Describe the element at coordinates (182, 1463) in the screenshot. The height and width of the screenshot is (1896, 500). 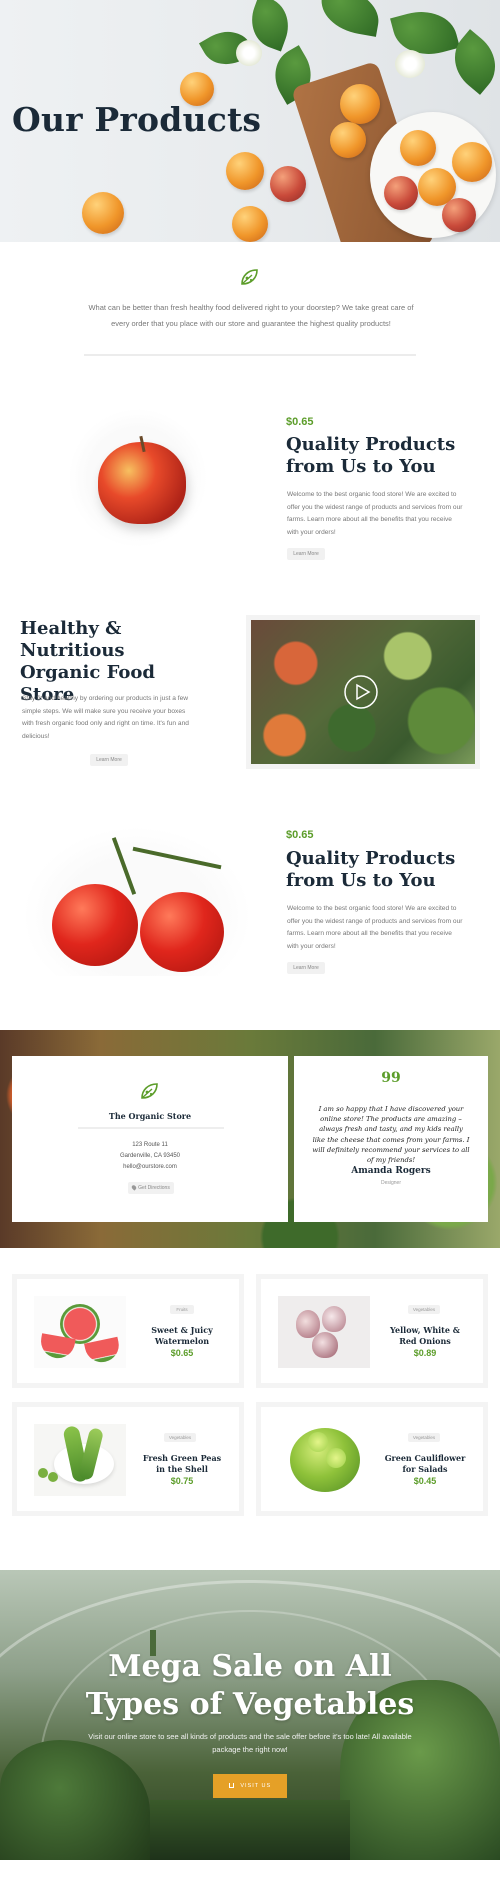
I see `product-name: Fresh Green Peas in the Shell` at that location.